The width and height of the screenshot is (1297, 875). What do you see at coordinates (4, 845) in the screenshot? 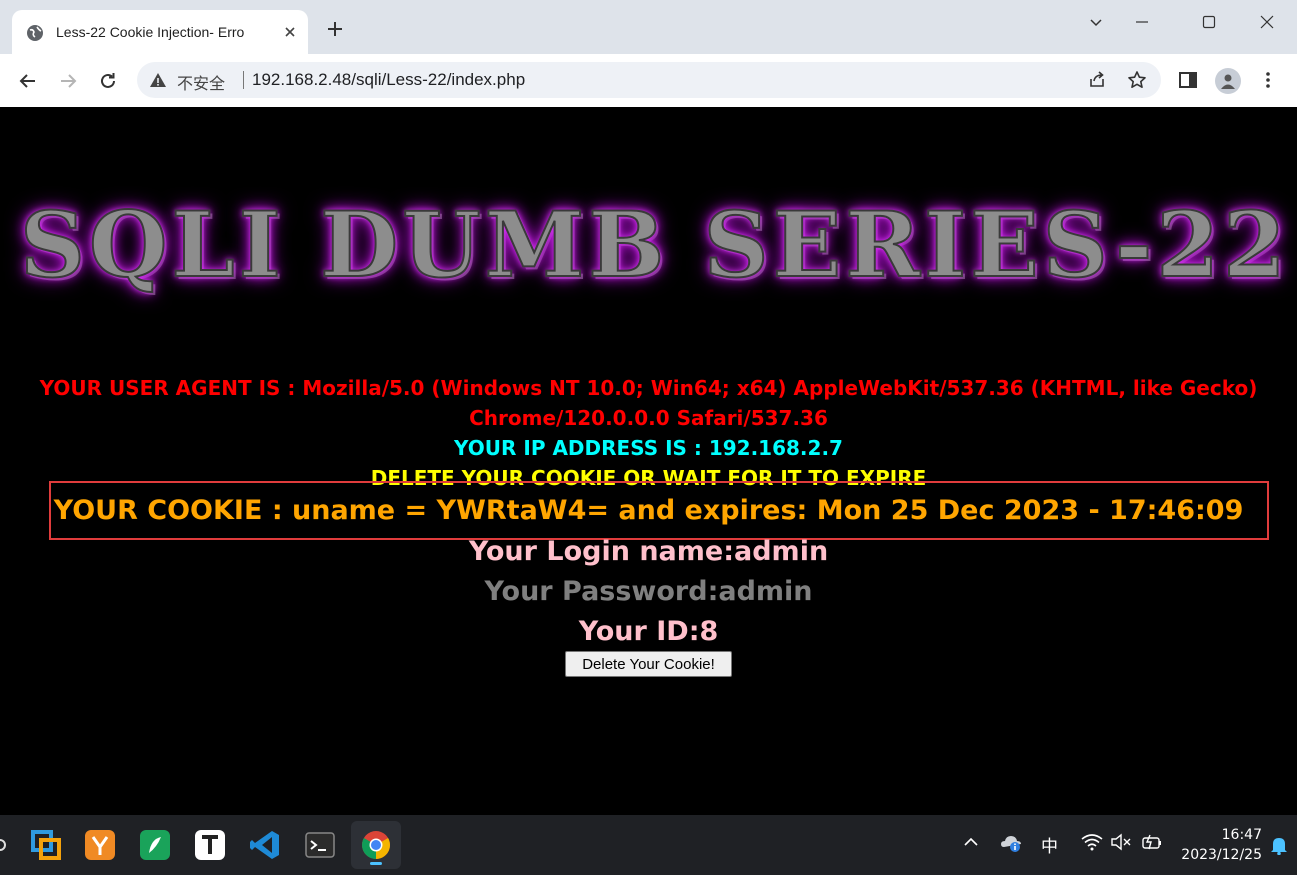
I see `search-icon` at bounding box center [4, 845].